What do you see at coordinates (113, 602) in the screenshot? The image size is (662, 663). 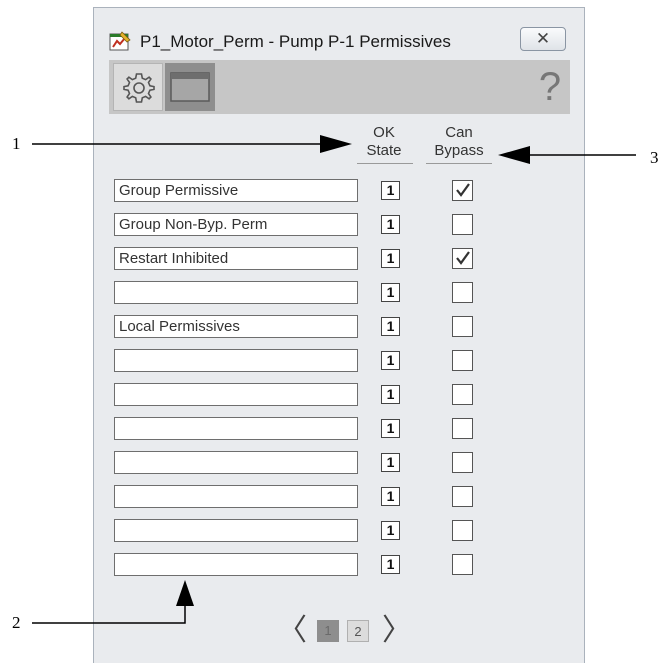 I see `callout-2-arrow` at bounding box center [113, 602].